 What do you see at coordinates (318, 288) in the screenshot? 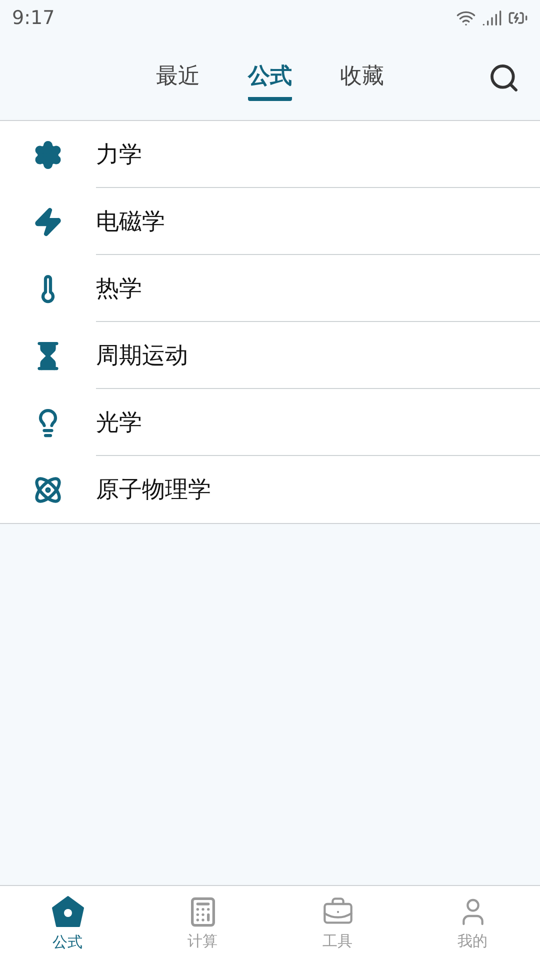
I see `category-item: 热学` at bounding box center [318, 288].